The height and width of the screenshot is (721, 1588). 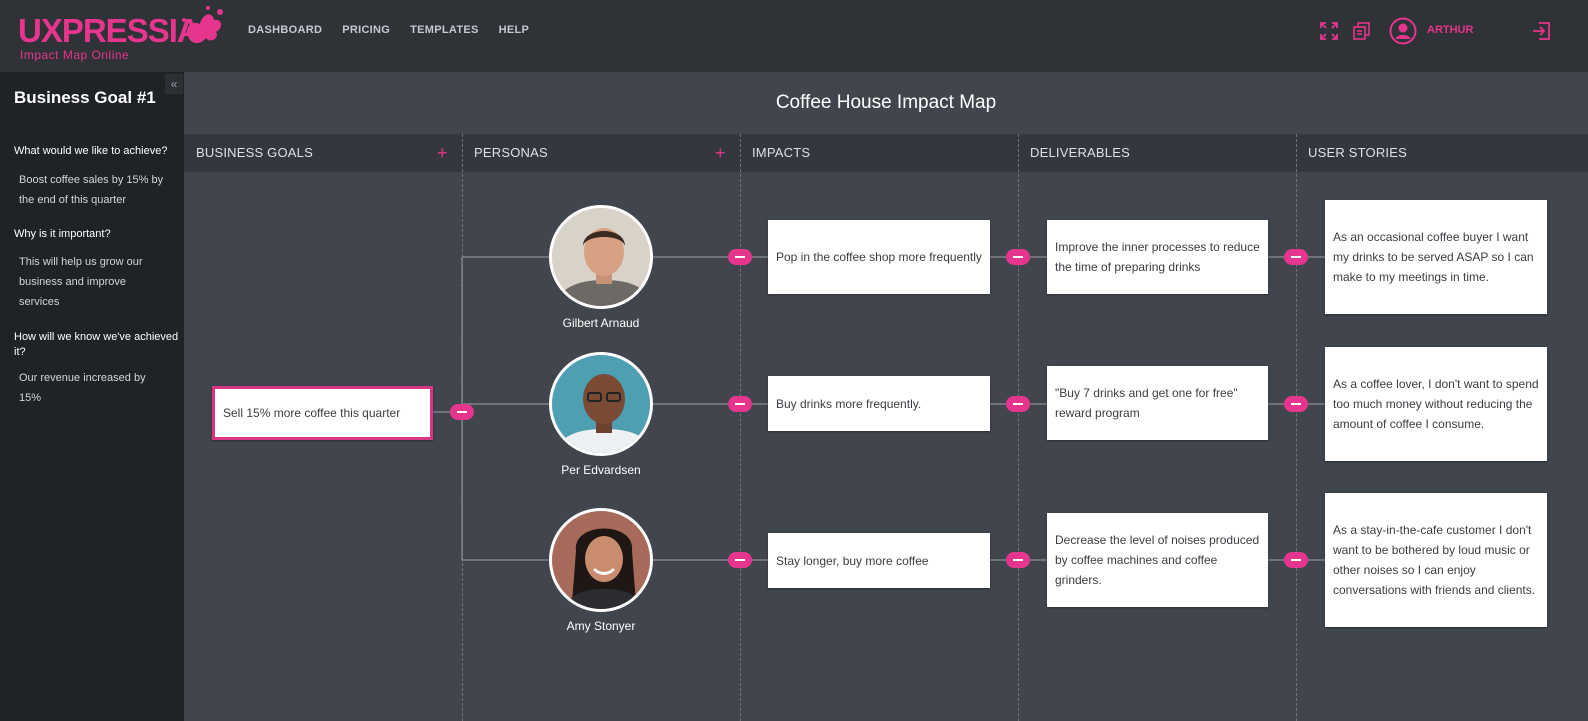 I want to click on persona-name: Gilbert Arnaud, so click(x=601, y=323).